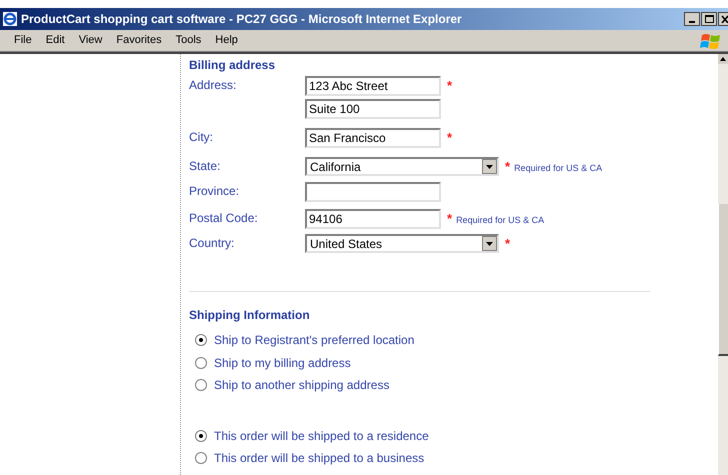 This screenshot has width=728, height=475. What do you see at coordinates (226, 40) in the screenshot?
I see `menu-item: Help` at bounding box center [226, 40].